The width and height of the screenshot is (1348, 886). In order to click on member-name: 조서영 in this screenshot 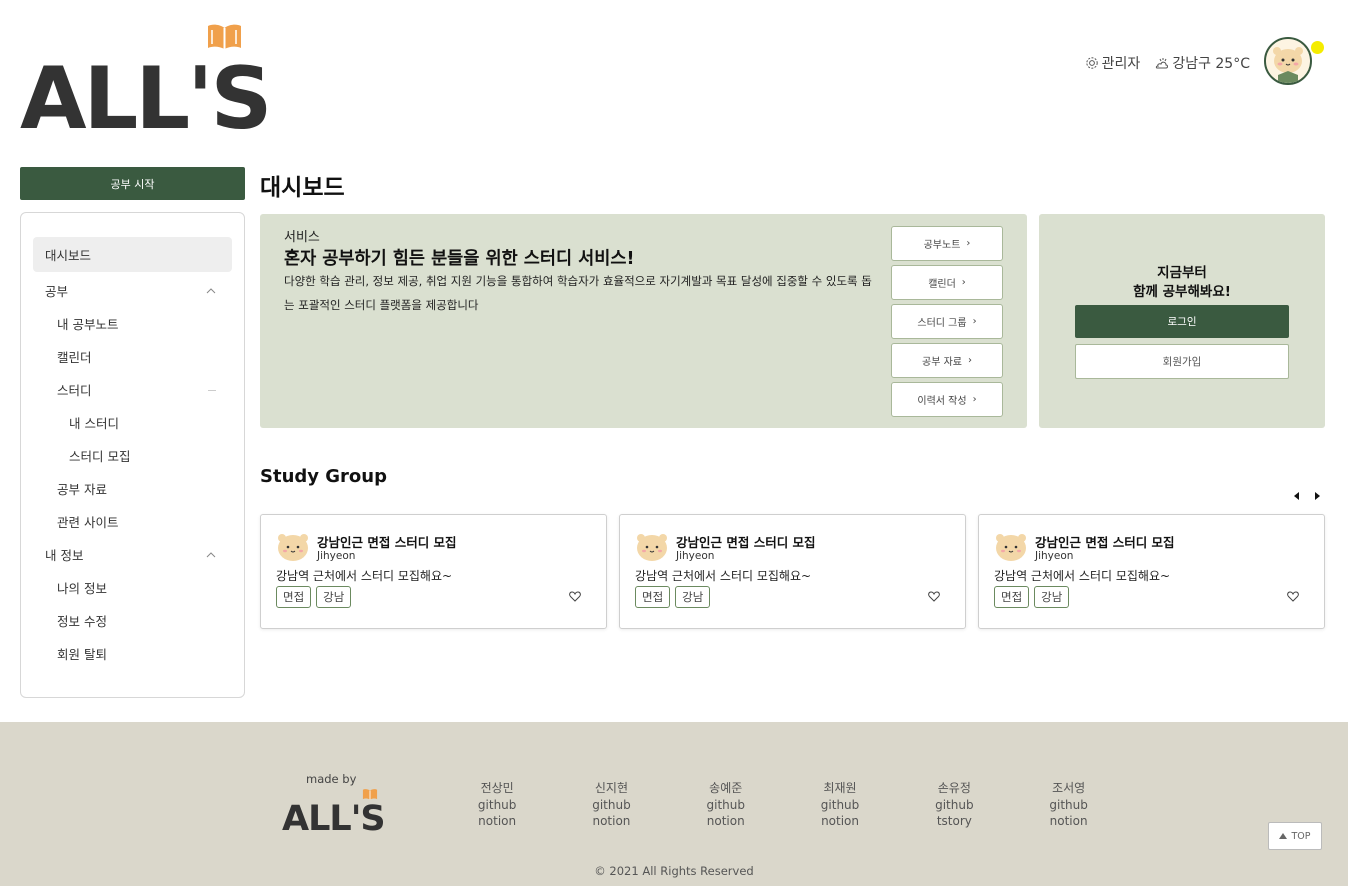, I will do `click(1069, 788)`.